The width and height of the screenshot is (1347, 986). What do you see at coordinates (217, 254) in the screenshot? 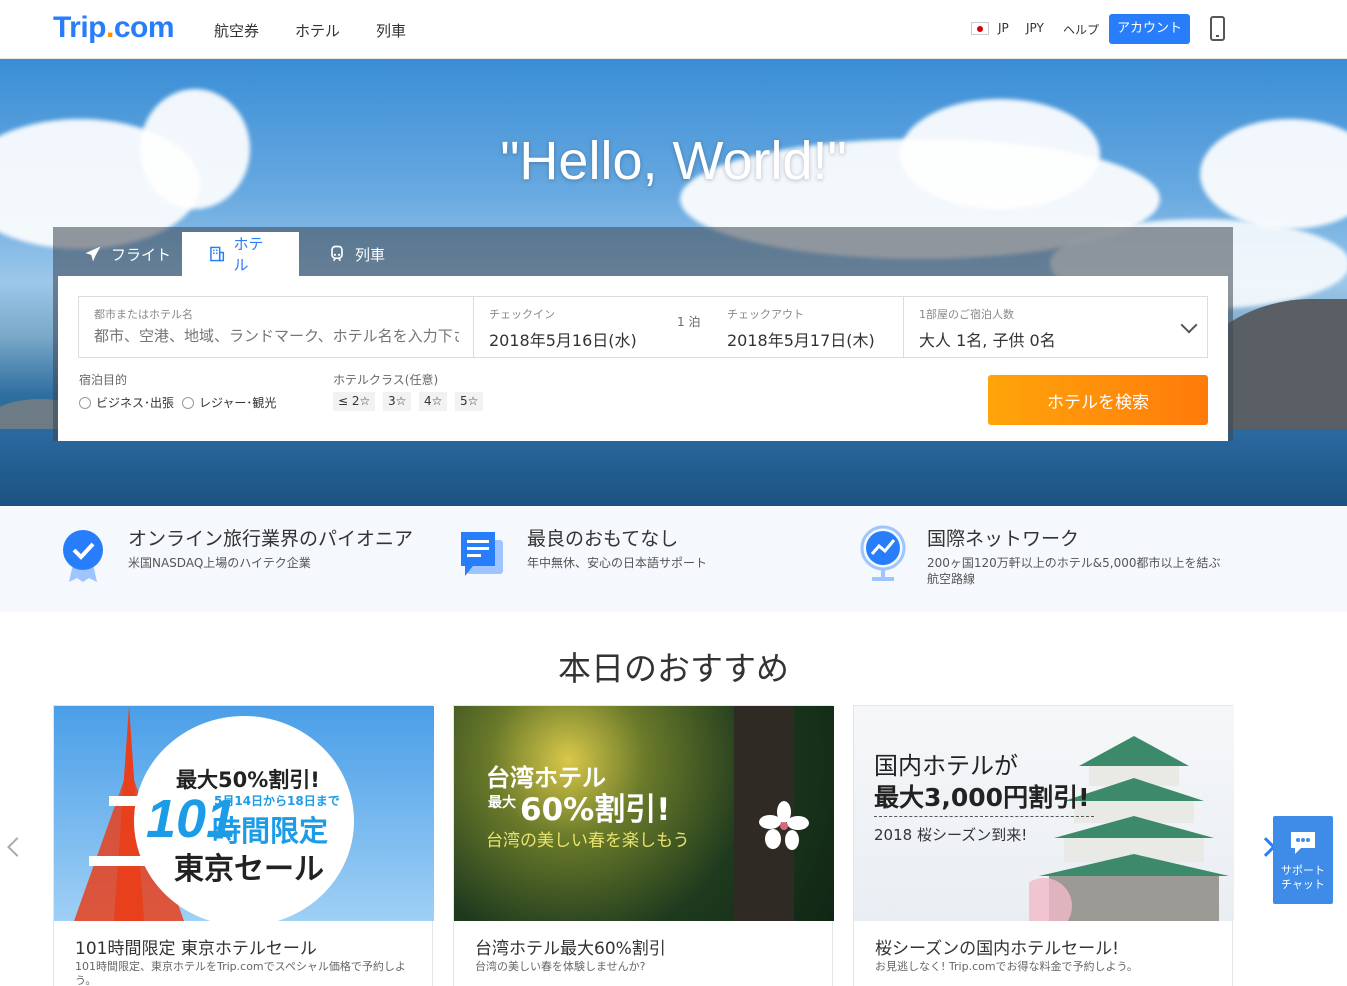
I see `hotel-icon` at bounding box center [217, 254].